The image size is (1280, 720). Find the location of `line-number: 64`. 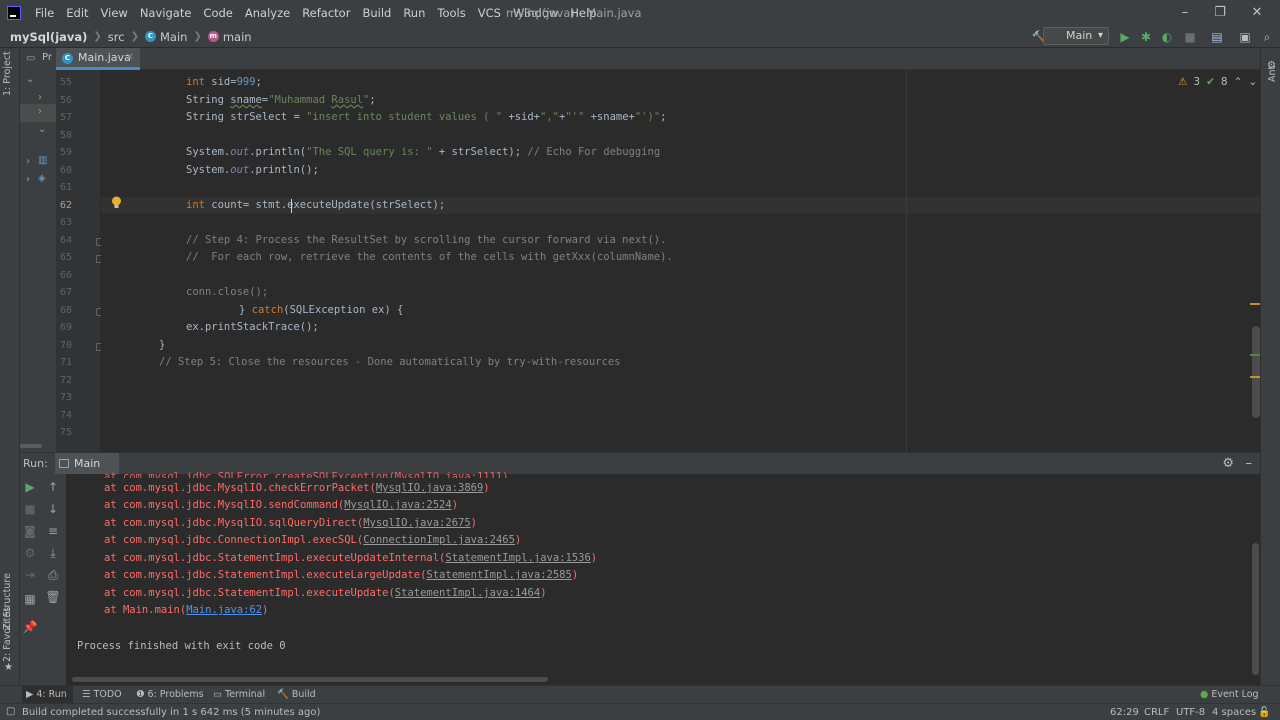

line-number: 64 is located at coordinates (64, 240).